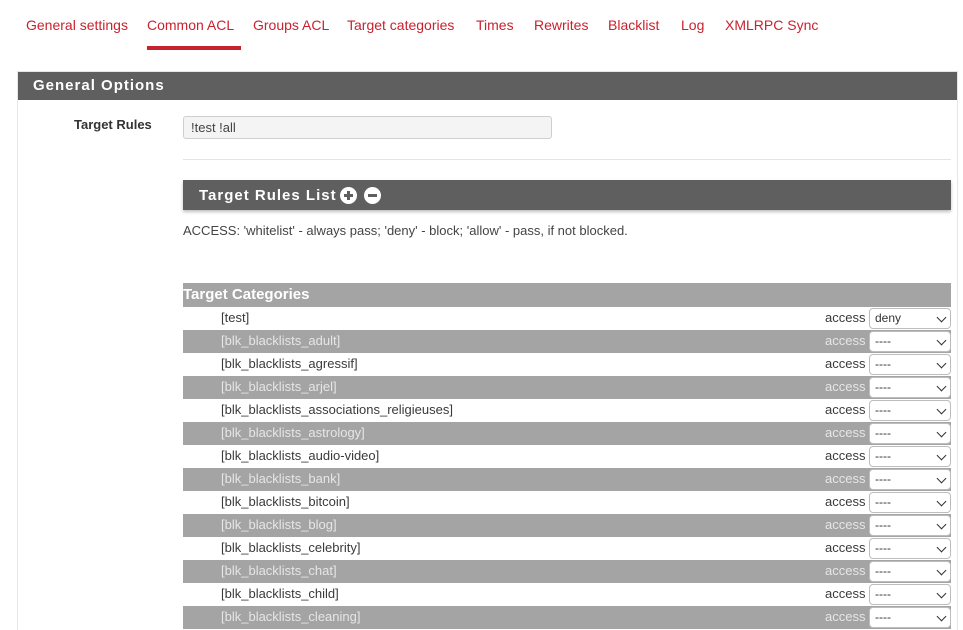 Image resolution: width=963 pixels, height=630 pixels. Describe the element at coordinates (567, 548) in the screenshot. I see `category-row: [blk_blacklists_celebrity] access ----` at that location.